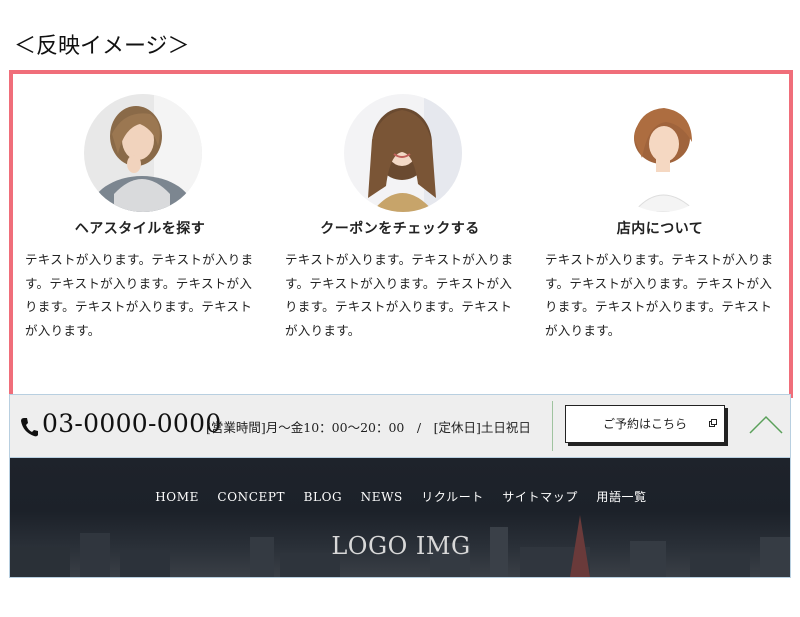 Image resolution: width=800 pixels, height=617 pixels. What do you see at coordinates (663, 153) in the screenshot?
I see `salon-photo` at bounding box center [663, 153].